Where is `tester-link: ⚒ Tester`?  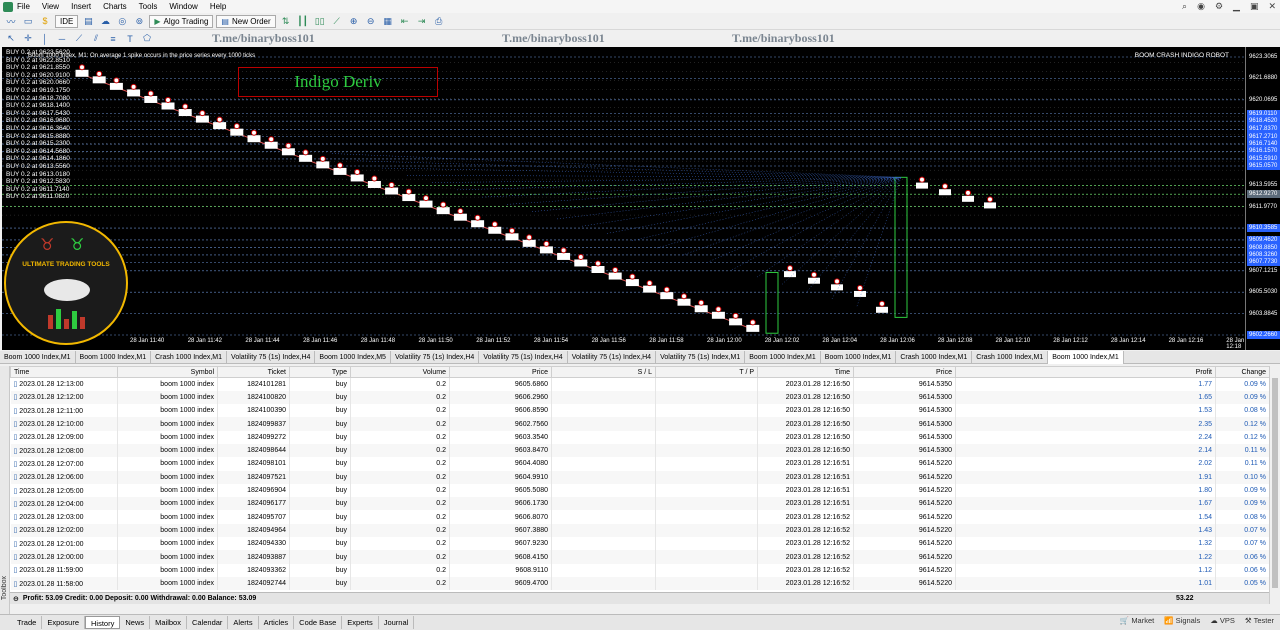
tester-link: ⚒ Tester is located at coordinates (1259, 620).